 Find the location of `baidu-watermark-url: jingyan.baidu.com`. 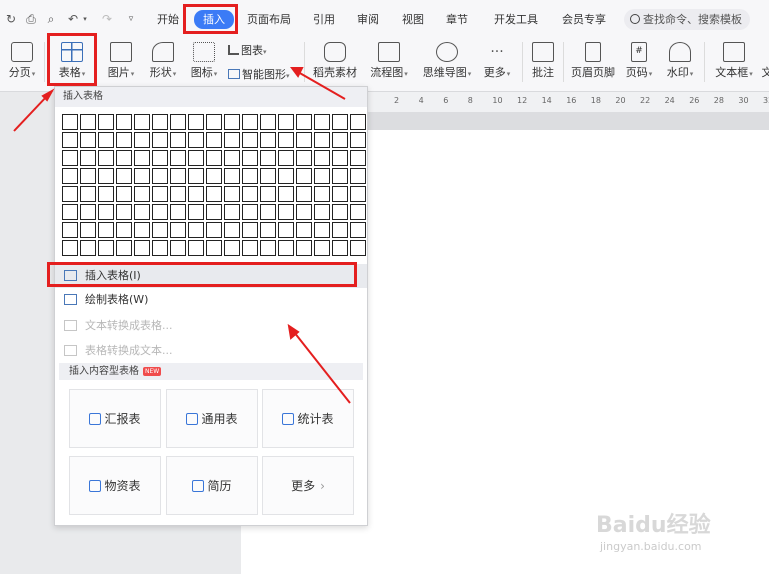

baidu-watermark-url: jingyan.baidu.com is located at coordinates (651, 546).